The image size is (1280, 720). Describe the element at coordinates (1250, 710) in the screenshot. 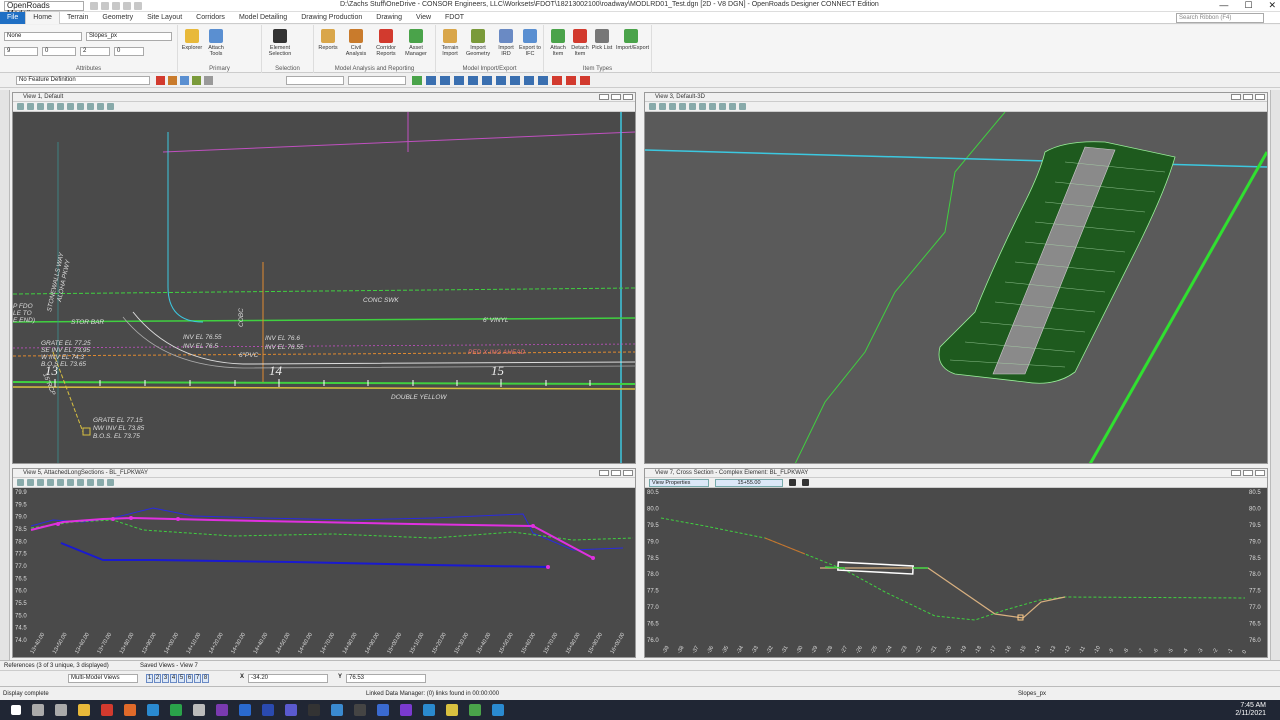

I see `clock: 7:45 AM 2/11/2021` at that location.